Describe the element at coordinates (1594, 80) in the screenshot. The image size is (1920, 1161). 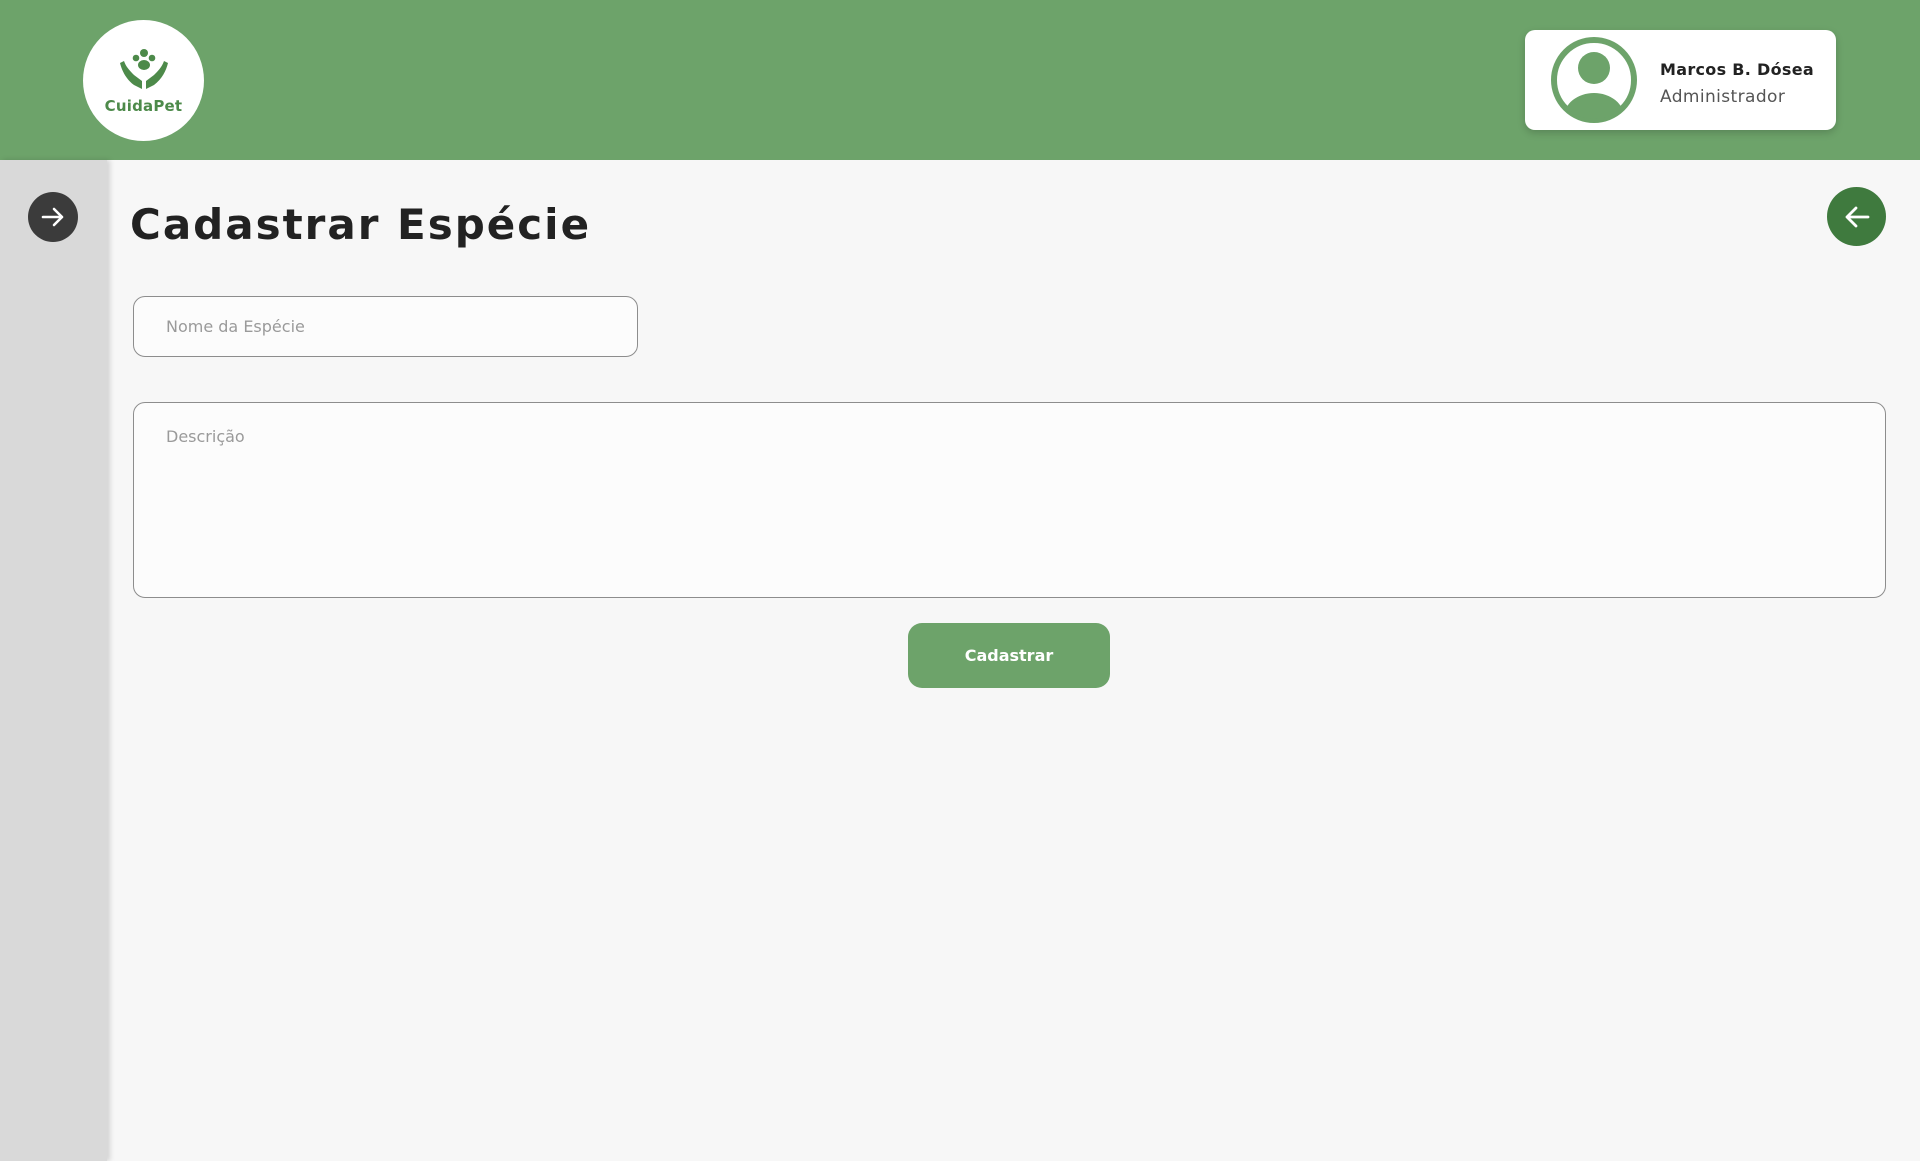
I see `avatar-icon` at that location.